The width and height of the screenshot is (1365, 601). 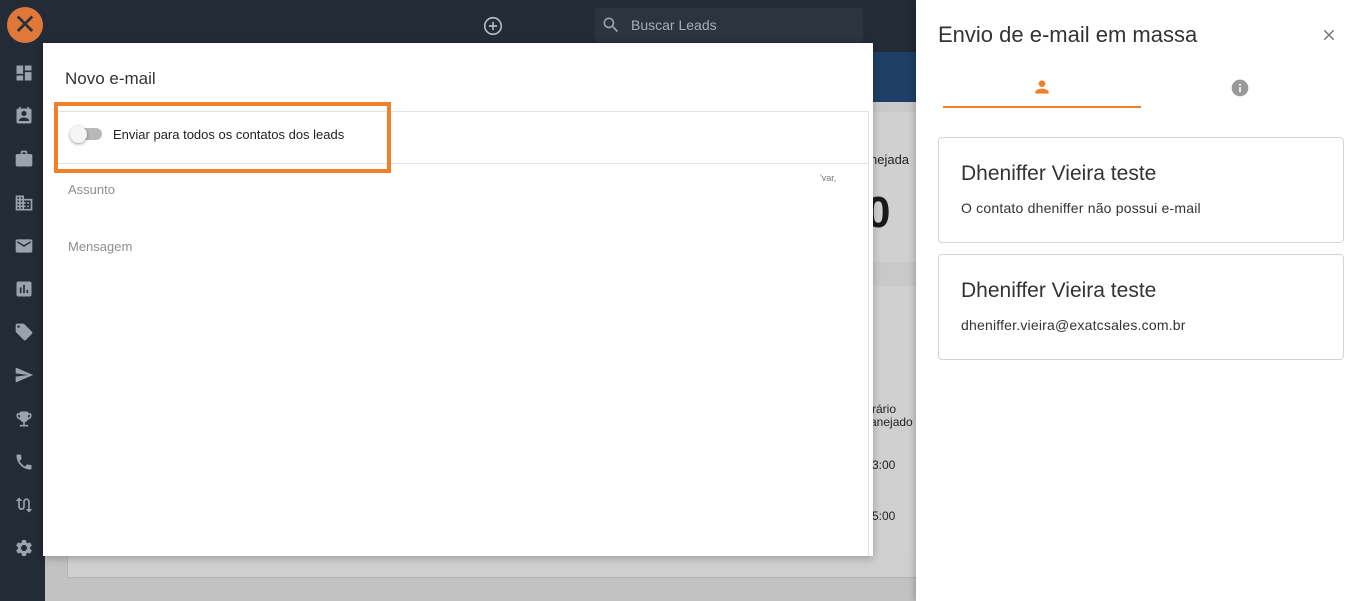 What do you see at coordinates (891, 422) in the screenshot?
I see `background-label-planejado: anejado` at bounding box center [891, 422].